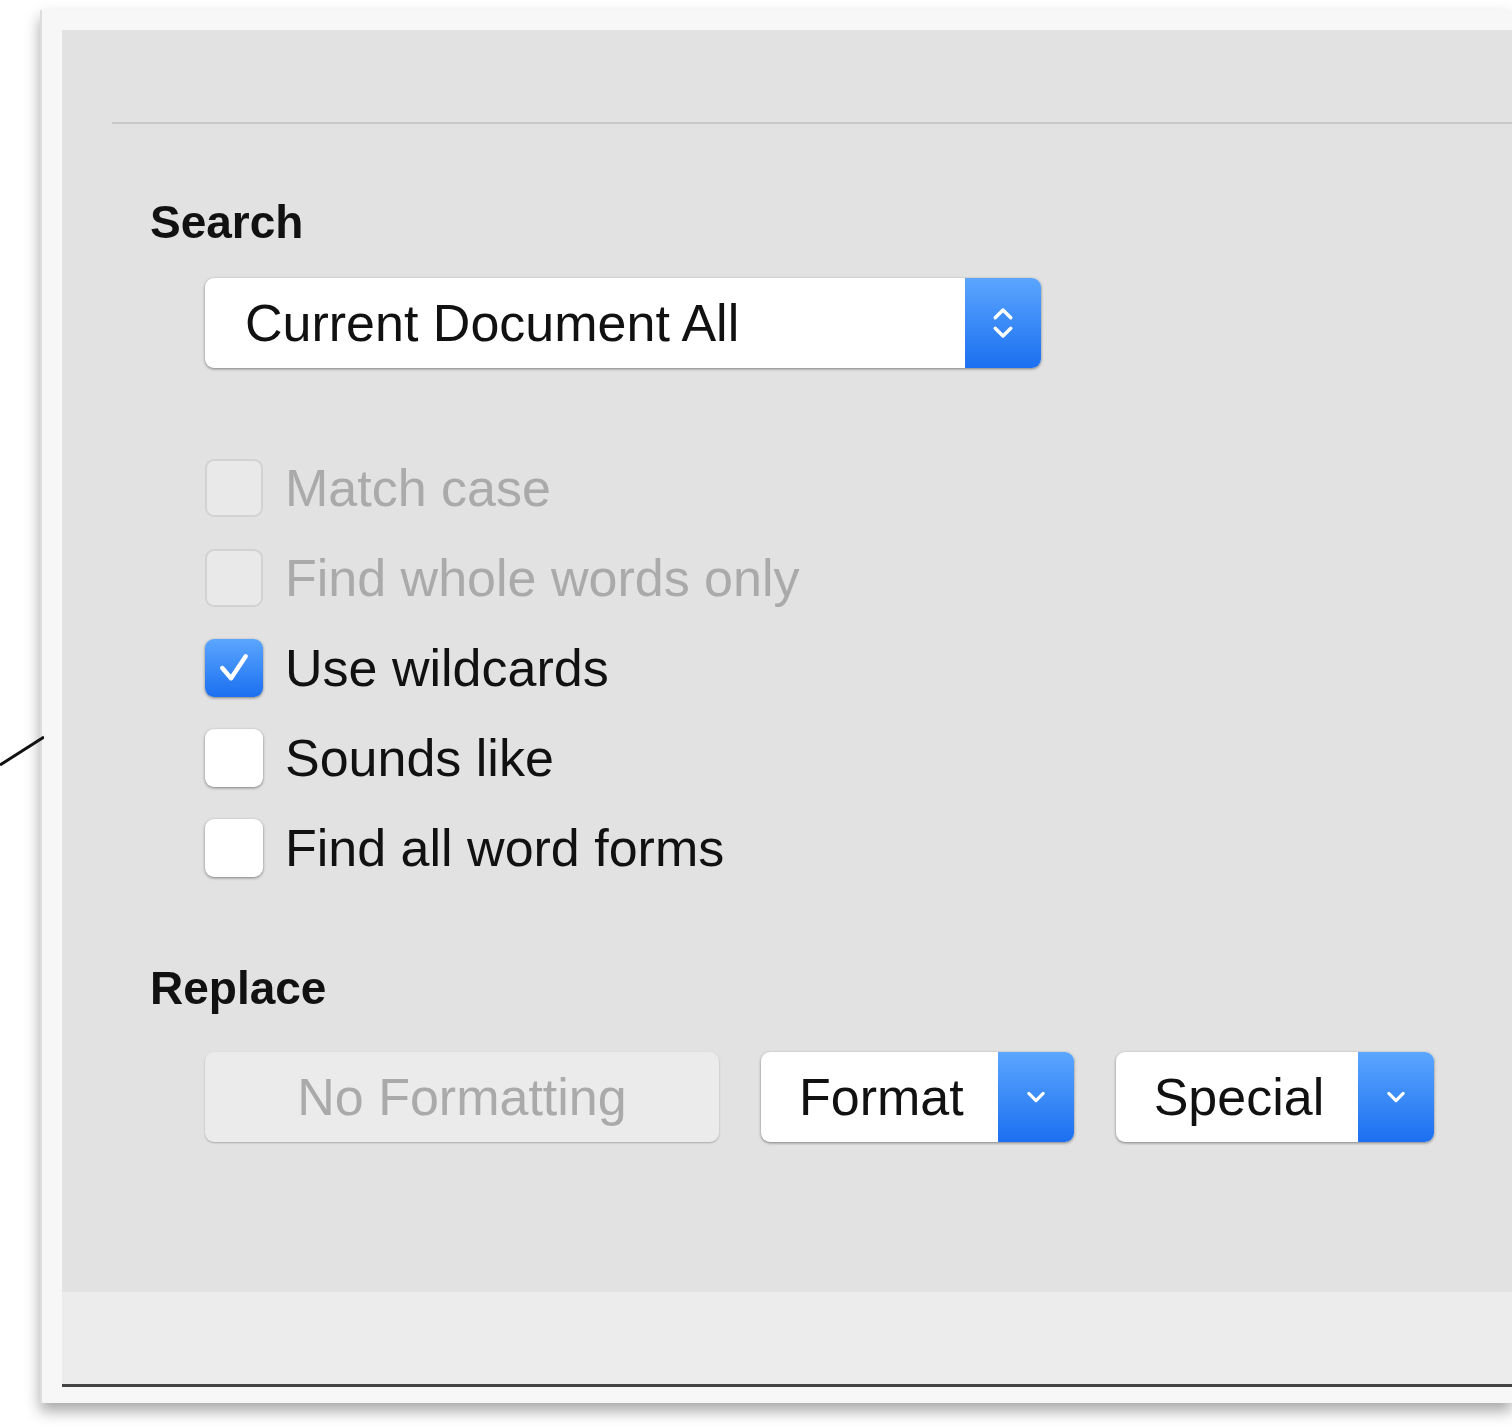 The width and height of the screenshot is (1512, 1427). I want to click on checkbox-label: Find whole words only, so click(542, 578).